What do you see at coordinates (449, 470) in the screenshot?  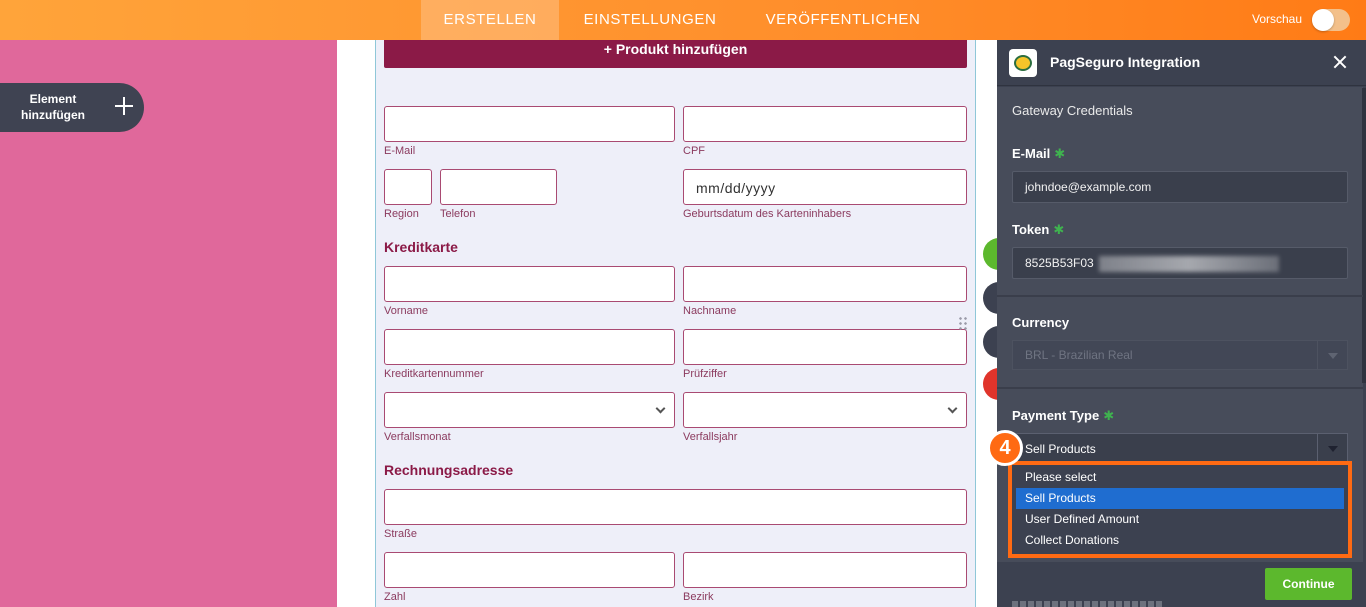 I see `billing-address-heading: Rechnungsadresse` at bounding box center [449, 470].